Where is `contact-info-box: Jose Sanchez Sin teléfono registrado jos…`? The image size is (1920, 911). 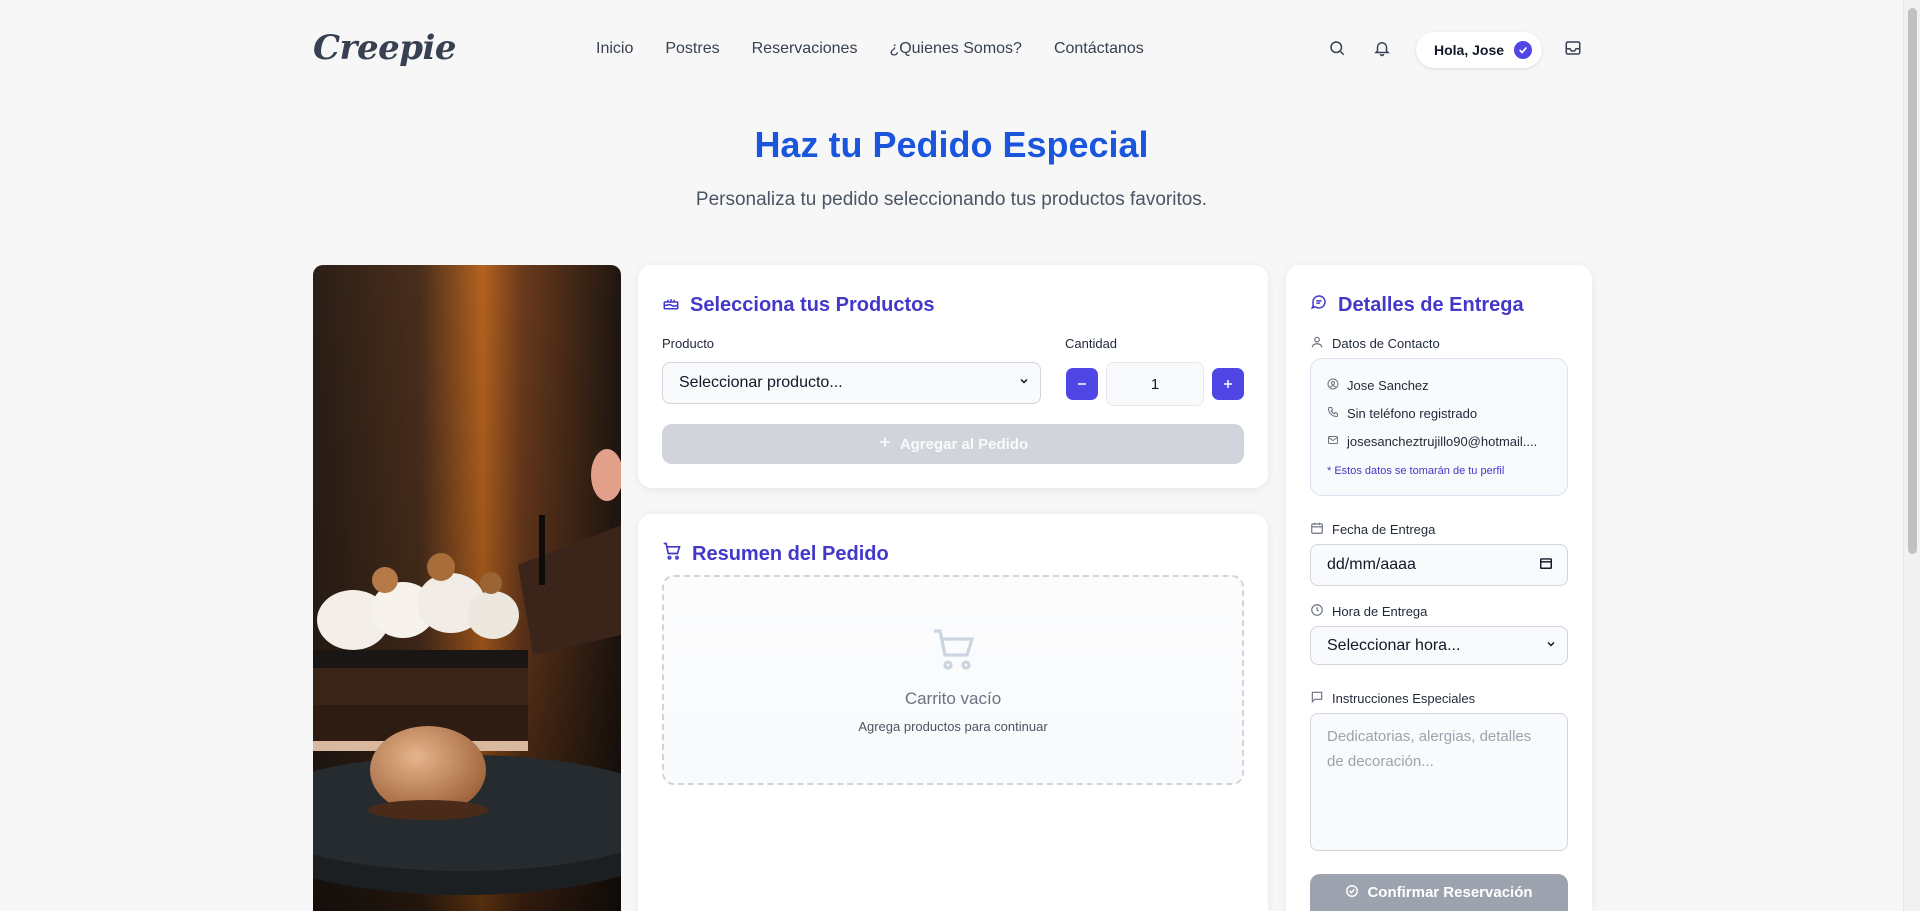 contact-info-box: Jose Sanchez Sin teléfono registrado jos… is located at coordinates (1439, 427).